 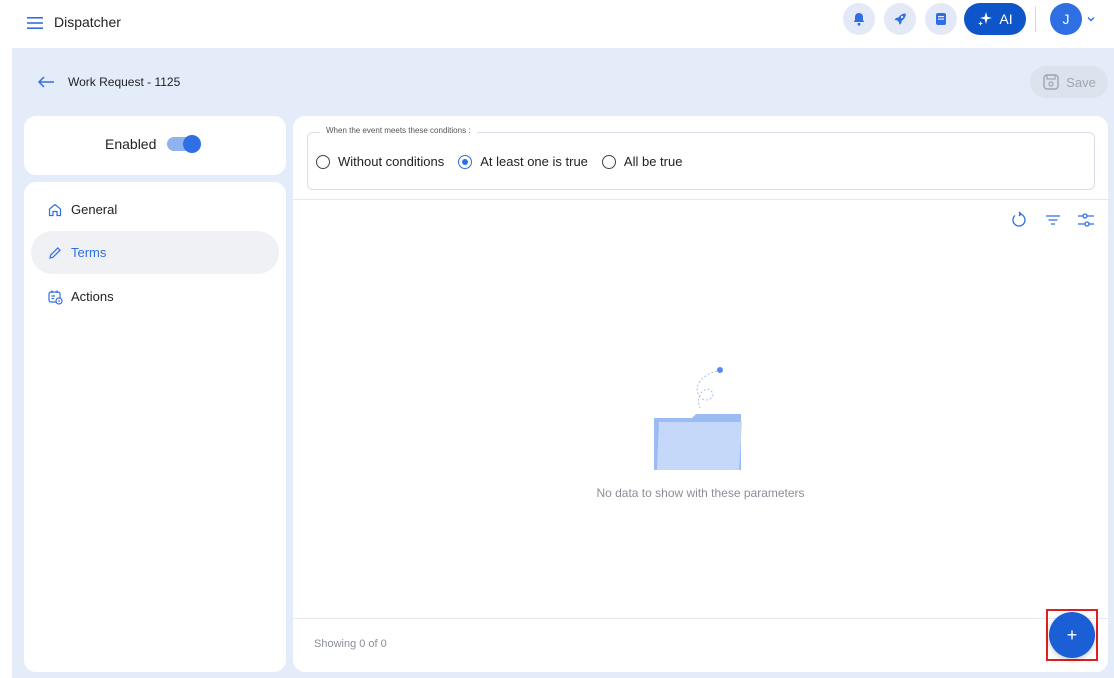 I want to click on radio-checked-icon, so click(x=465, y=161).